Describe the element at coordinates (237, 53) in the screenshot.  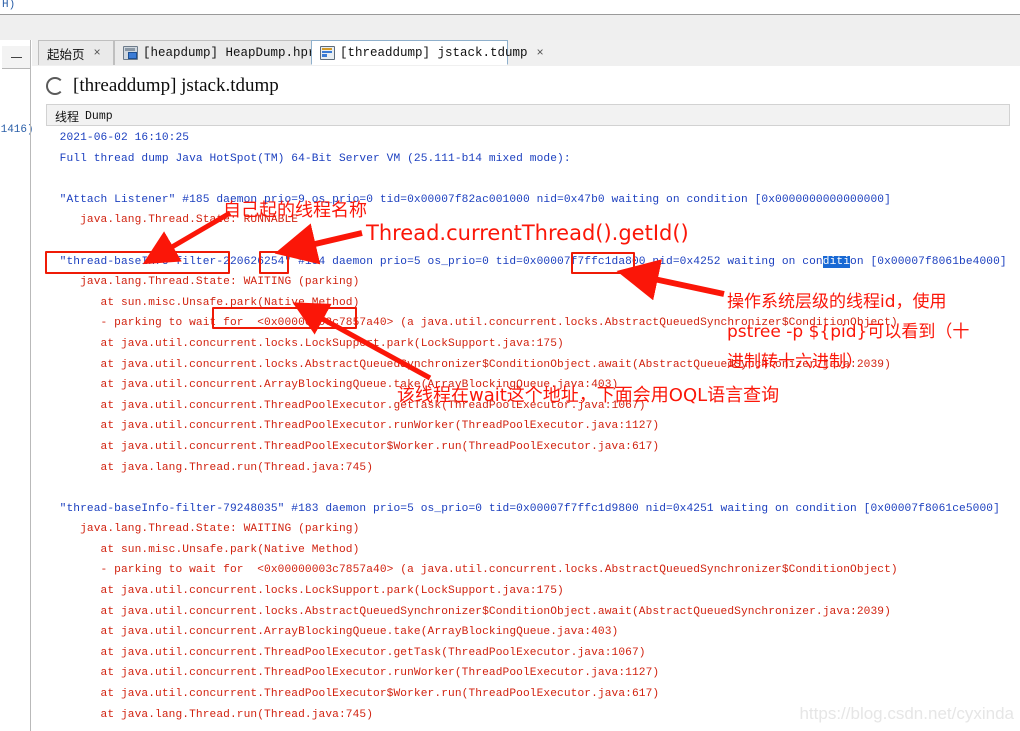
I see `tab-heapdump-label: [heapdump] HeapDump.hprof` at that location.